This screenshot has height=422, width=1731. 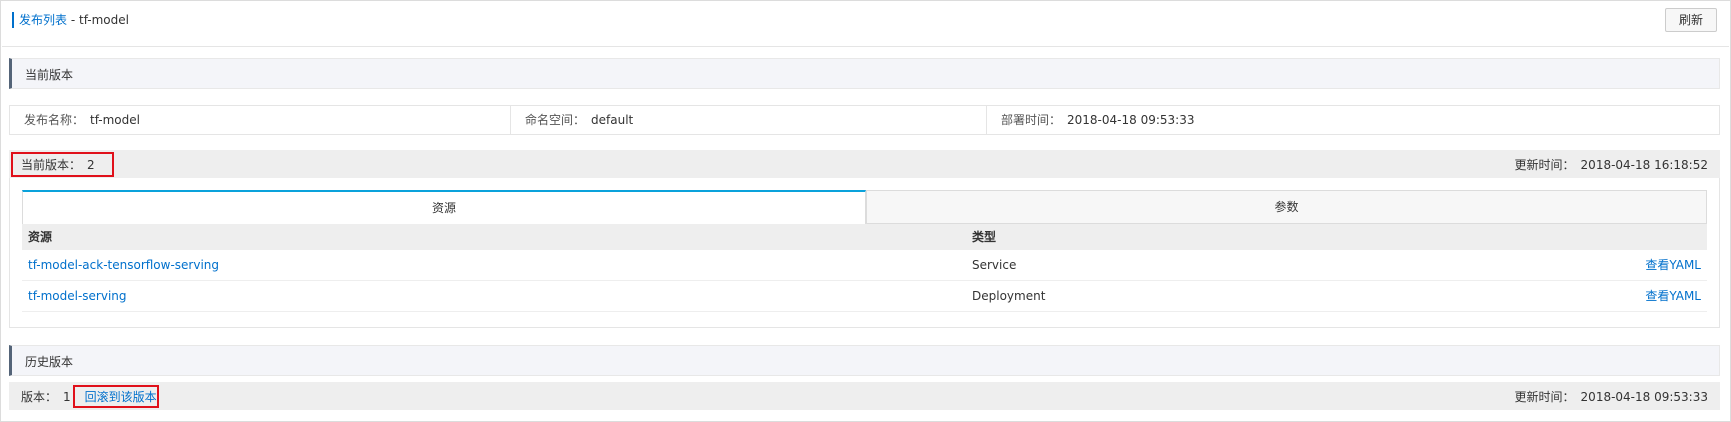 What do you see at coordinates (1353, 120) in the screenshot?
I see `deploy-time-cell: 部署时间： 2018-04-18 09:53:33` at bounding box center [1353, 120].